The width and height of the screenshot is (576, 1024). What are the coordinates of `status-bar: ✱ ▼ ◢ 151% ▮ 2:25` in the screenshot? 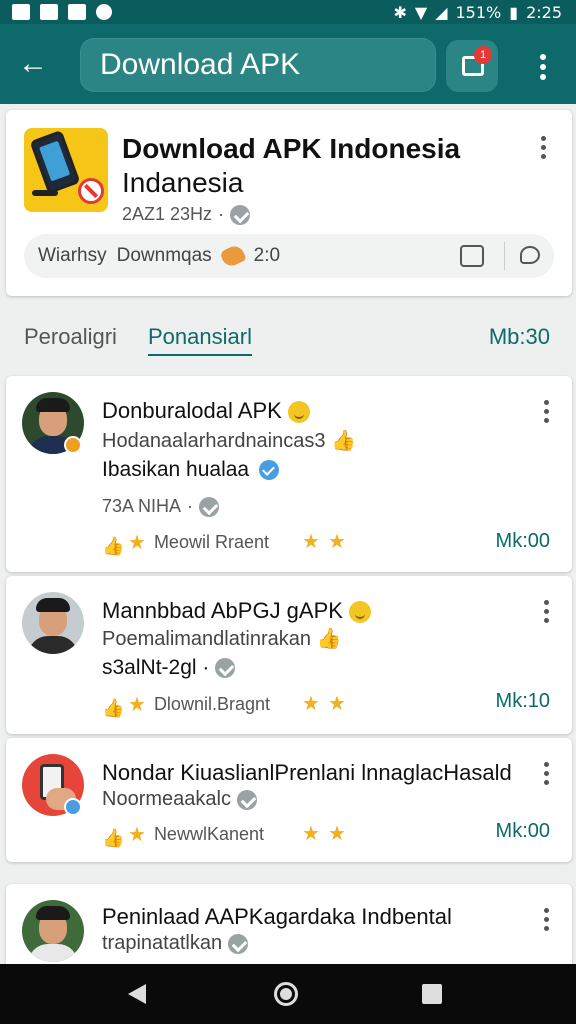 It's located at (288, 12).